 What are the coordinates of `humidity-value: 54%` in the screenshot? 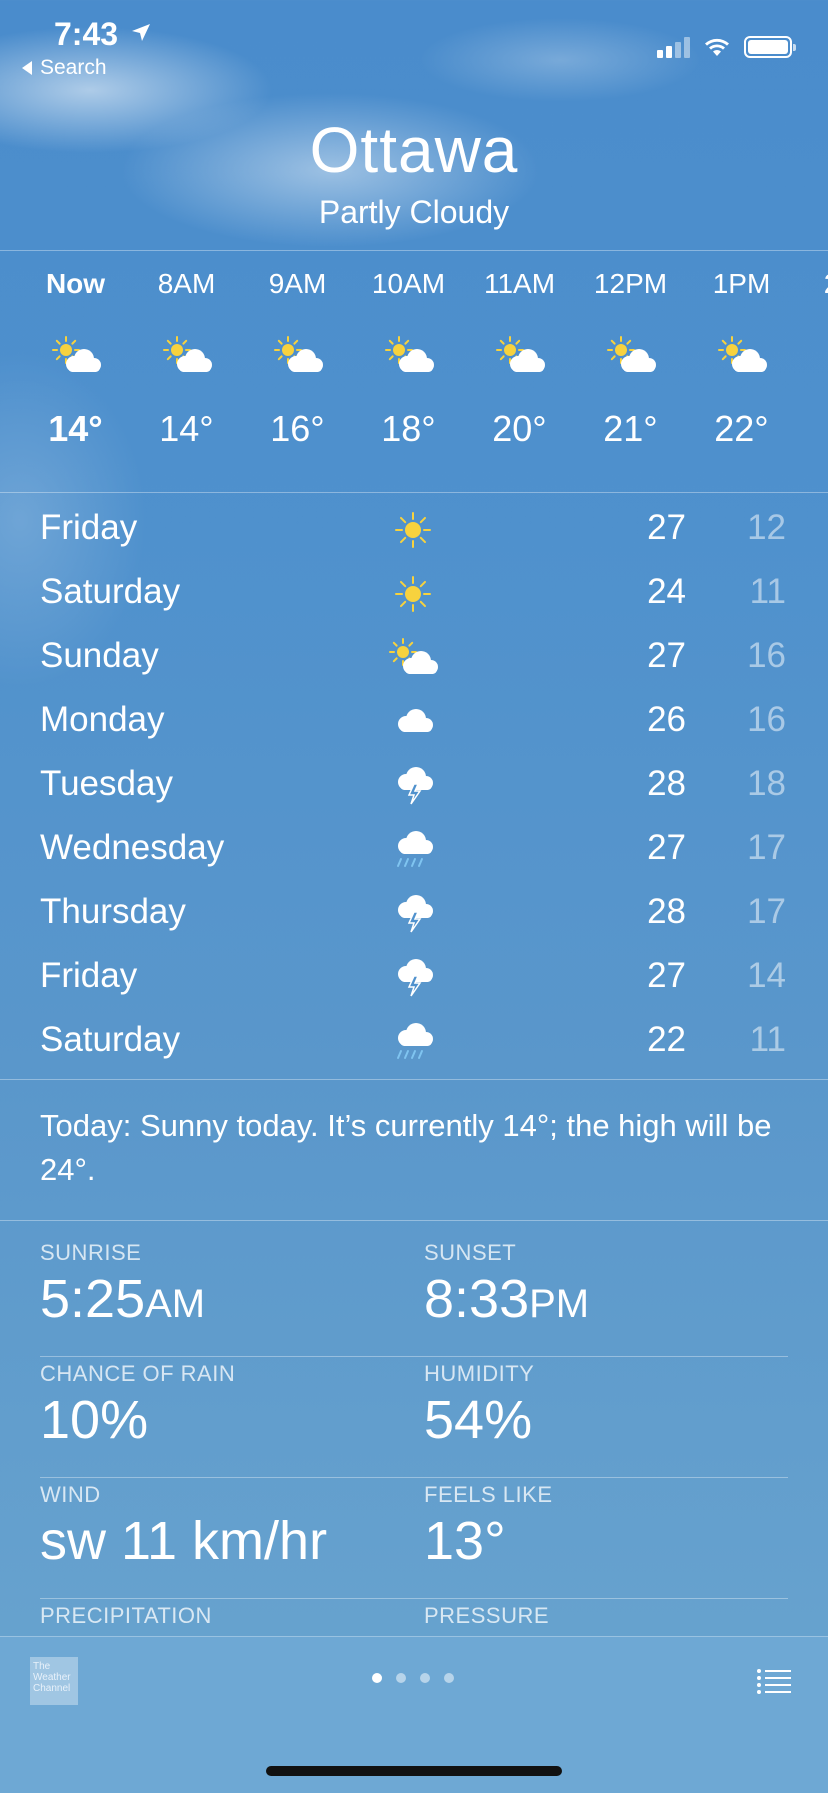 It's located at (478, 1420).